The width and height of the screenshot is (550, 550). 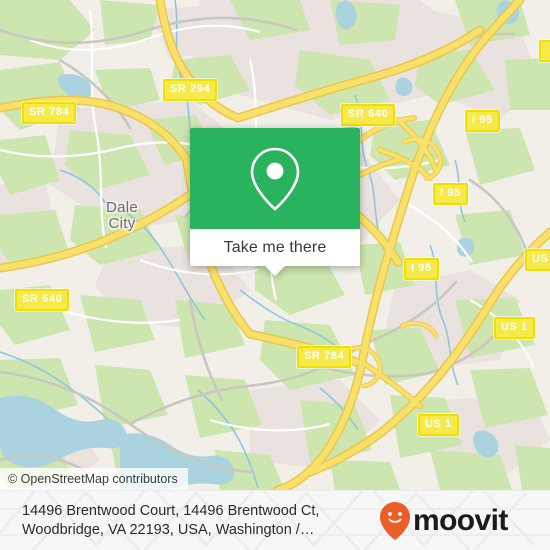 I want to click on osm-attribution: © OpenStreetMap contributors, so click(x=94, y=479).